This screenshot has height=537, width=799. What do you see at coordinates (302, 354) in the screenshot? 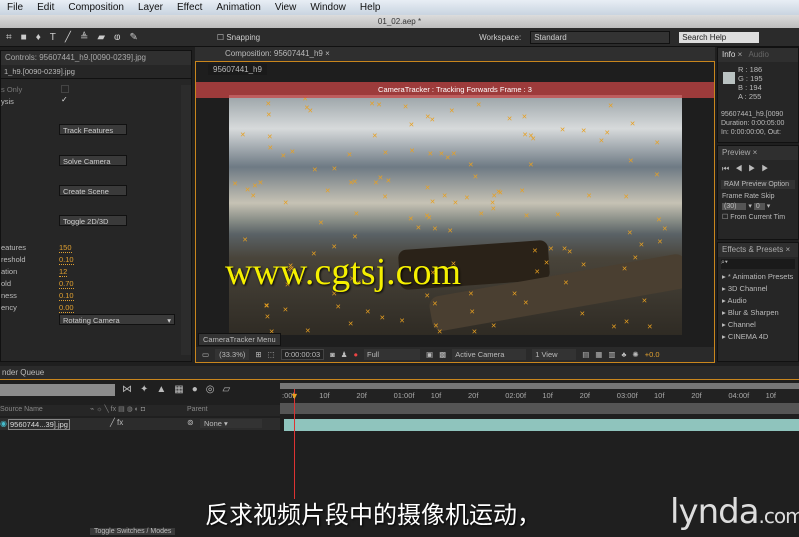
I see `current-time: 0:00:00:03` at bounding box center [302, 354].